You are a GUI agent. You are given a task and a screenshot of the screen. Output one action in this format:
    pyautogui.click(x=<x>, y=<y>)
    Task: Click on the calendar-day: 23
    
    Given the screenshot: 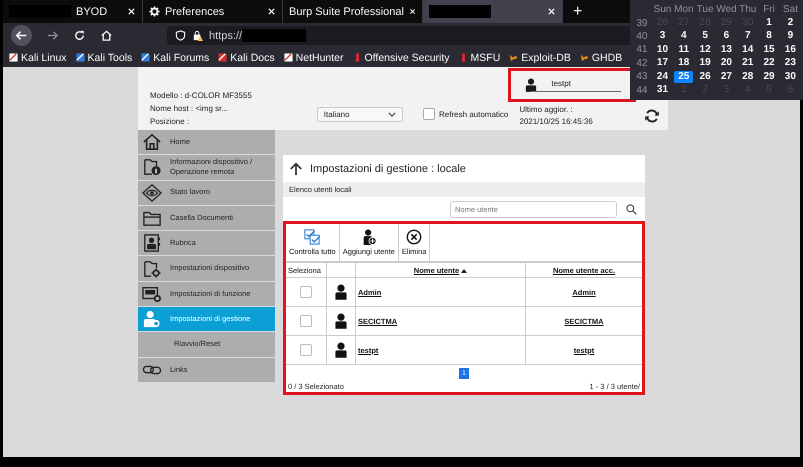 What is the action you would take?
    pyautogui.click(x=790, y=63)
    